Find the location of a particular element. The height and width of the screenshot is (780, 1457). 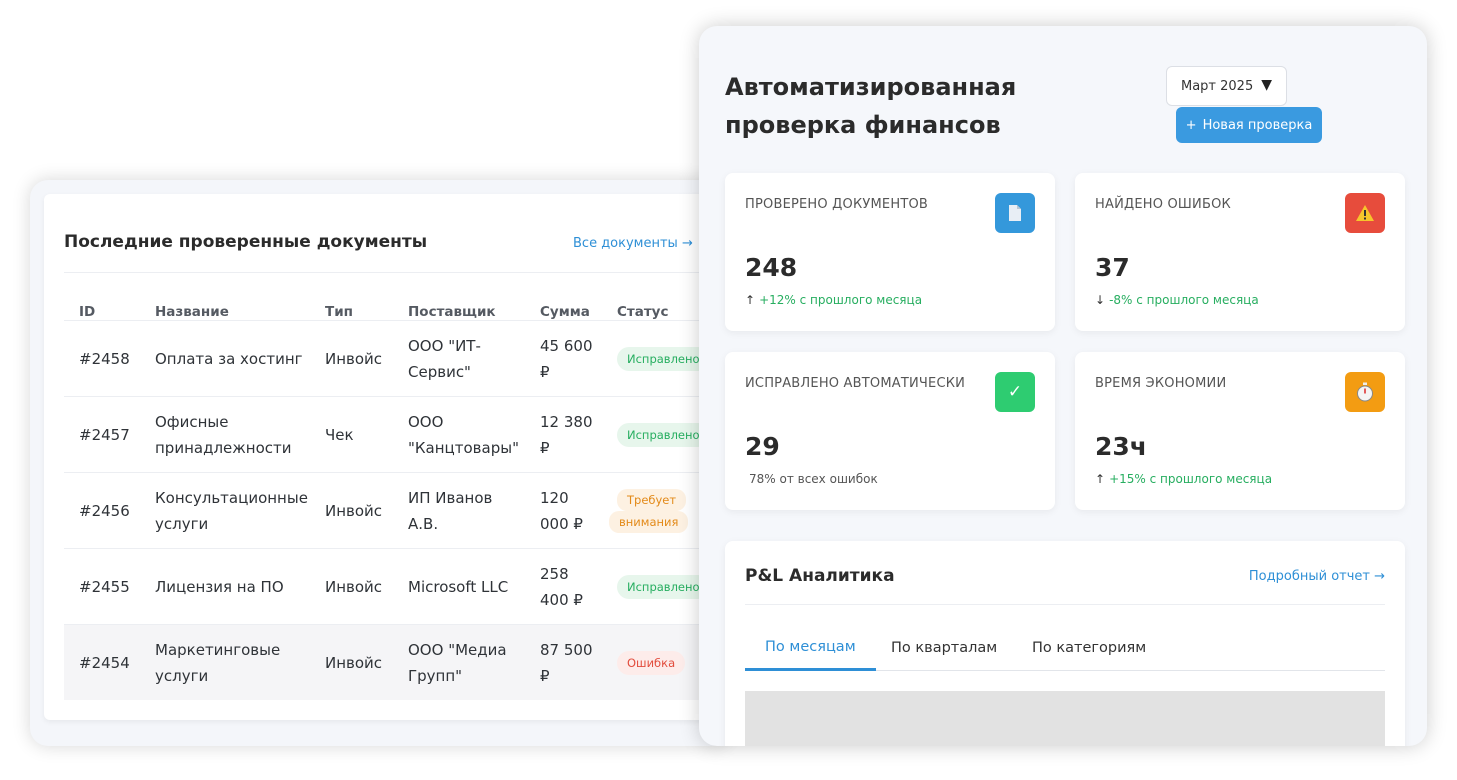

stat-change: ↓ -8% с прошлого месяца is located at coordinates (1177, 300).